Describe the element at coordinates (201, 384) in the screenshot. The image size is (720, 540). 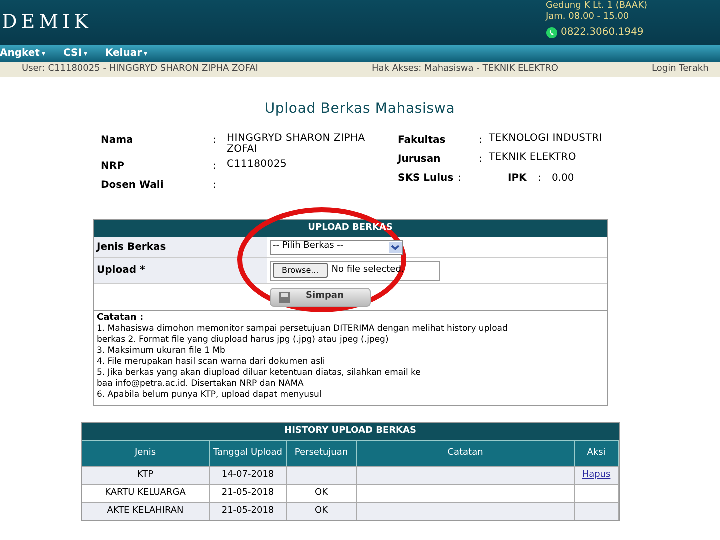
I see `note-line: baa info@petra.ac.id. Disertakan NRP dan NAMA` at that location.